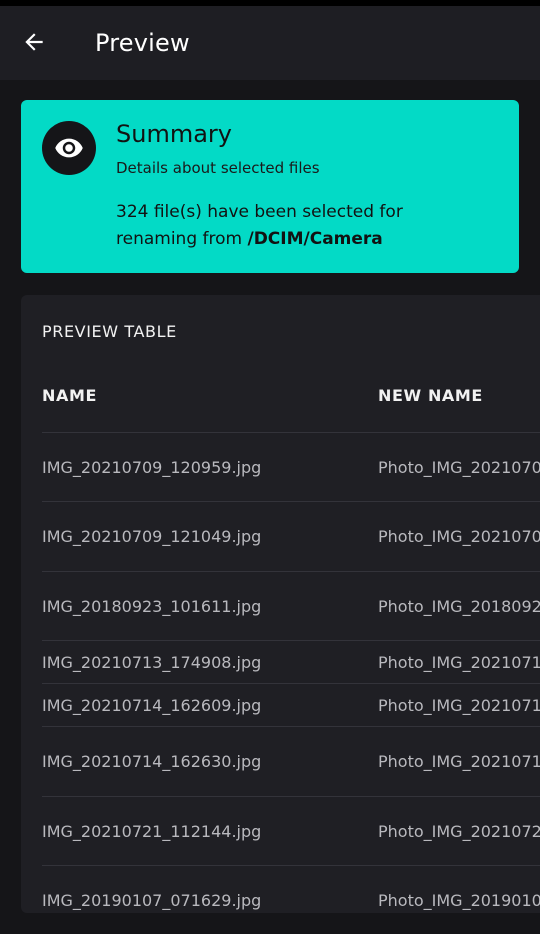 Image resolution: width=540 pixels, height=934 pixels. What do you see at coordinates (218, 168) in the screenshot?
I see `summary-subtitle: Details about selected files` at bounding box center [218, 168].